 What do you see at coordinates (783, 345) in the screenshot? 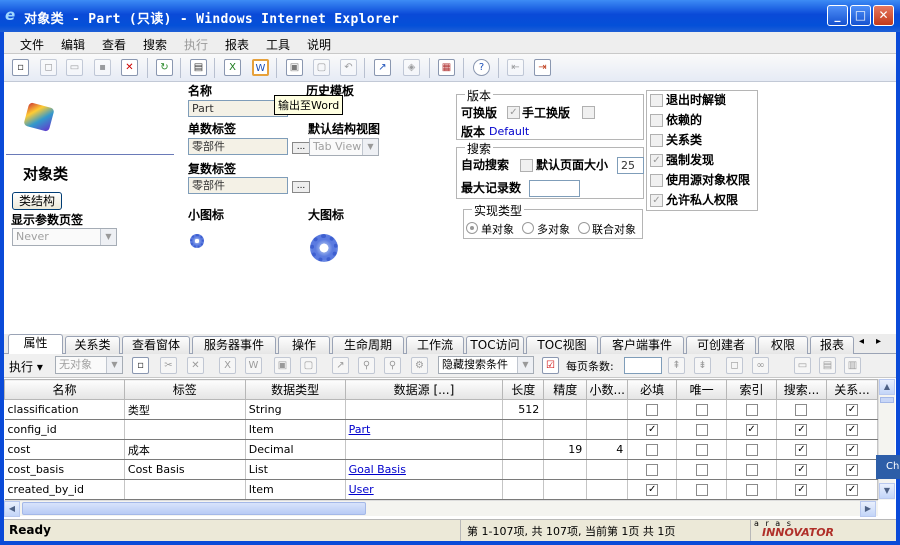
I see `tab-permissions: 权限` at bounding box center [783, 345].